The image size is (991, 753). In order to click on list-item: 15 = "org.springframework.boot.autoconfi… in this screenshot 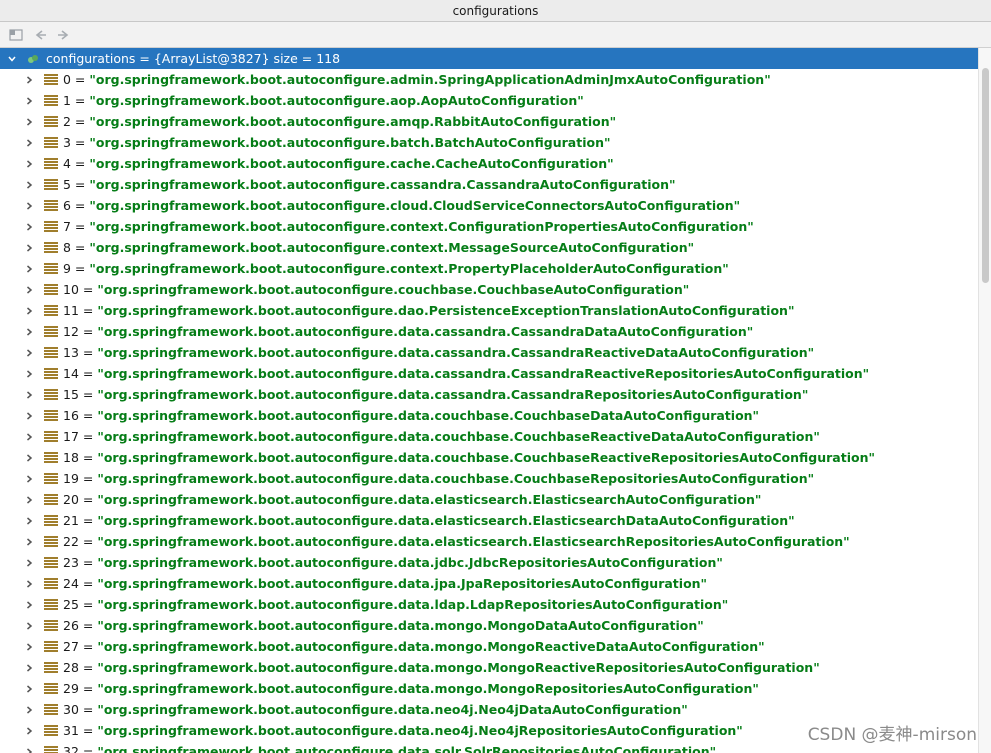, I will do `click(489, 394)`.